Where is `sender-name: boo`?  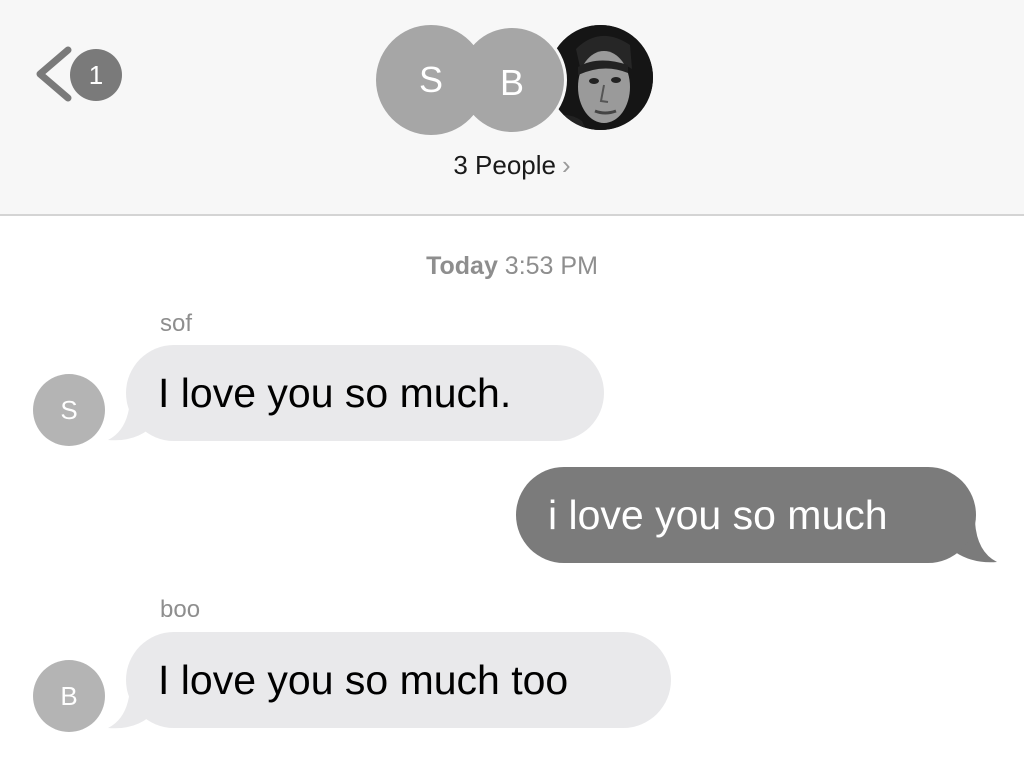
sender-name: boo is located at coordinates (180, 609).